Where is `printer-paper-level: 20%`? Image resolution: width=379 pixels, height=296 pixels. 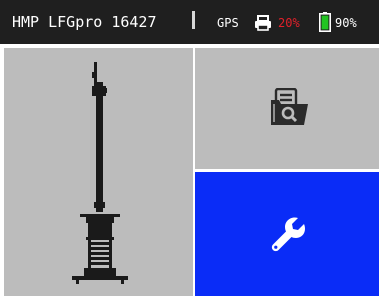 printer-paper-level: 20% is located at coordinates (289, 23).